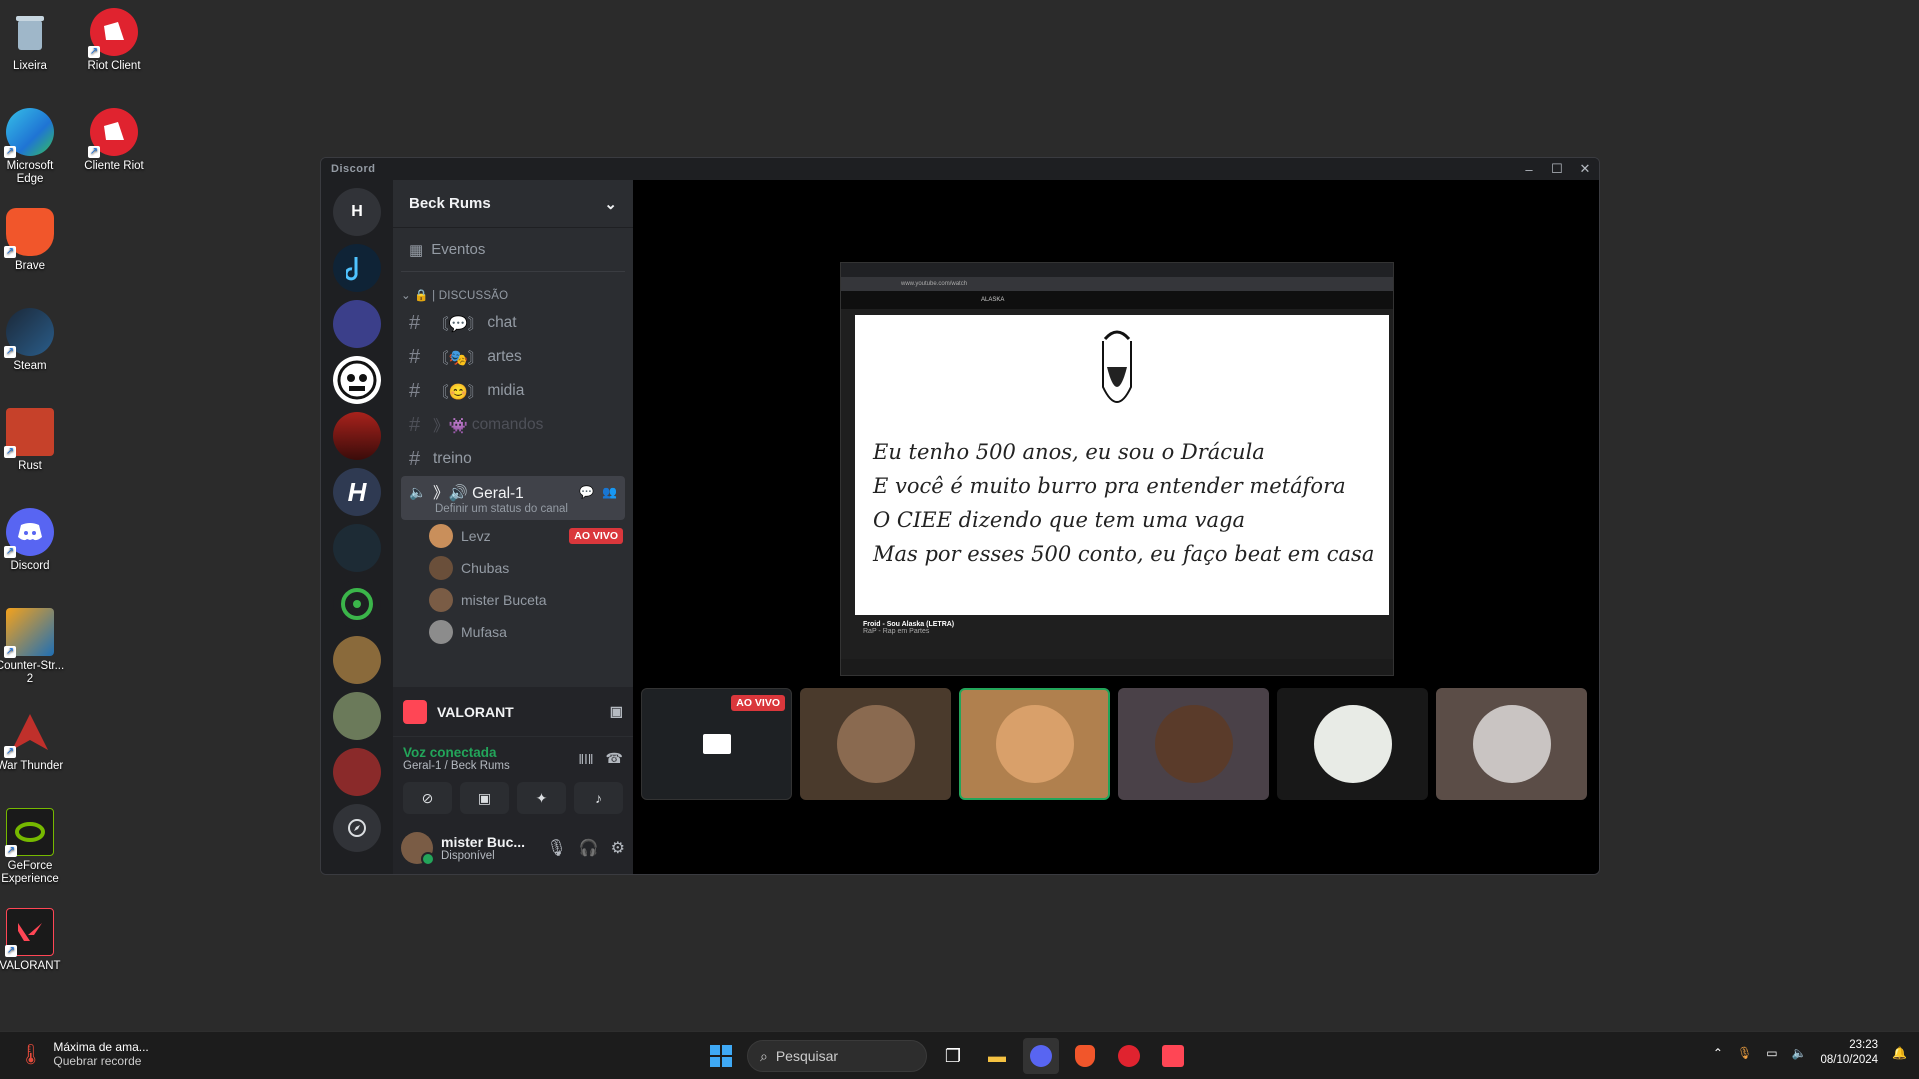  What do you see at coordinates (1173, 1056) in the screenshot?
I see `valorant-taskbar-icon` at bounding box center [1173, 1056].